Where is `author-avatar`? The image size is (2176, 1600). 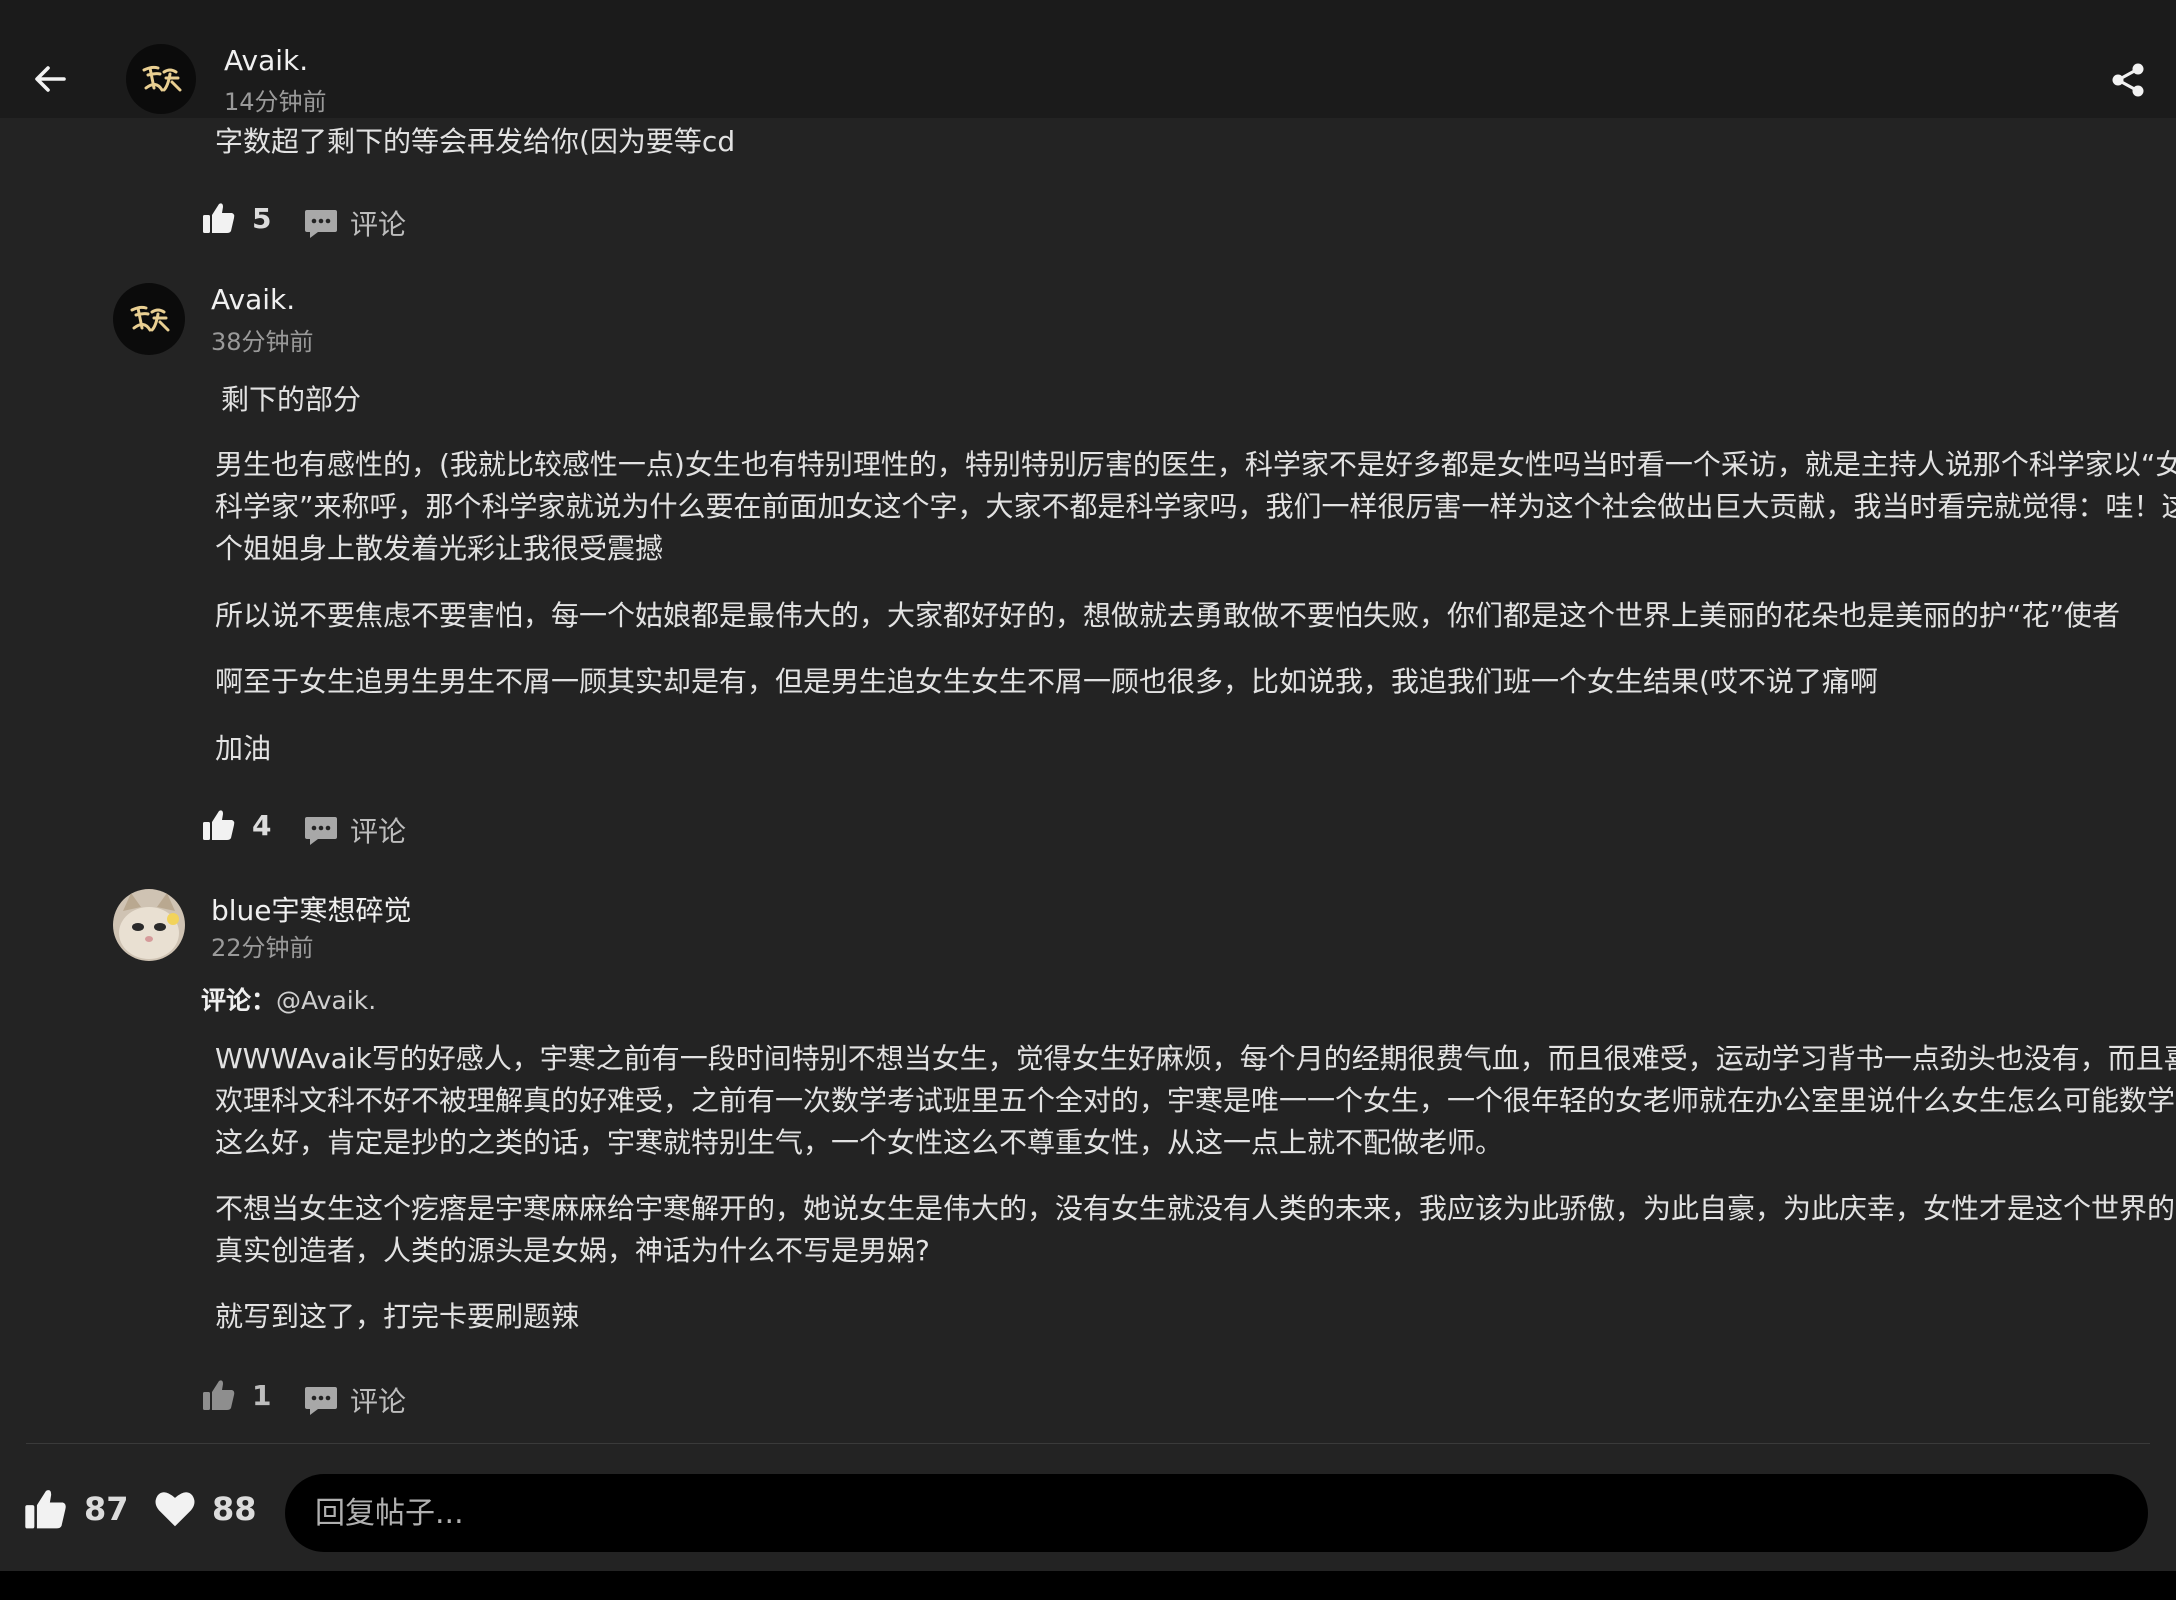
author-avatar is located at coordinates (161, 79).